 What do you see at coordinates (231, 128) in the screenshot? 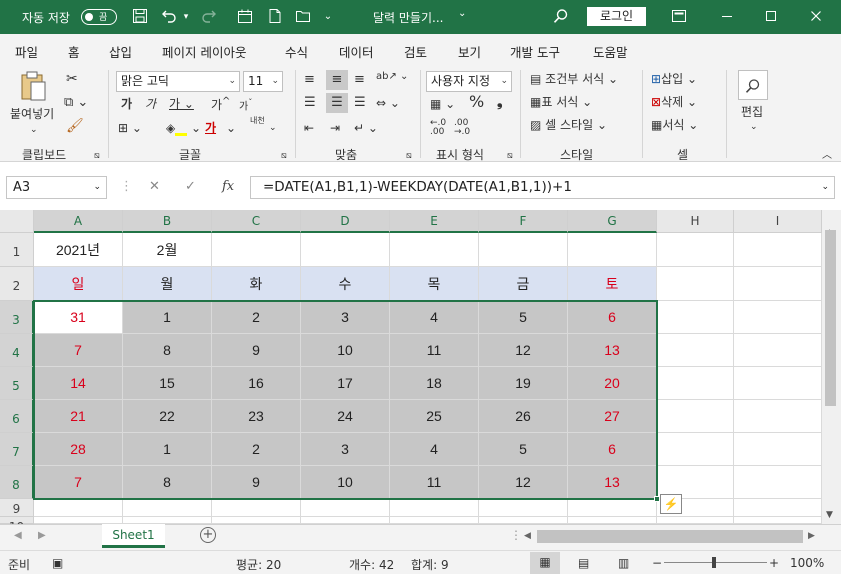
I see `font-color-dropdown-icon: ⌄` at bounding box center [231, 128].